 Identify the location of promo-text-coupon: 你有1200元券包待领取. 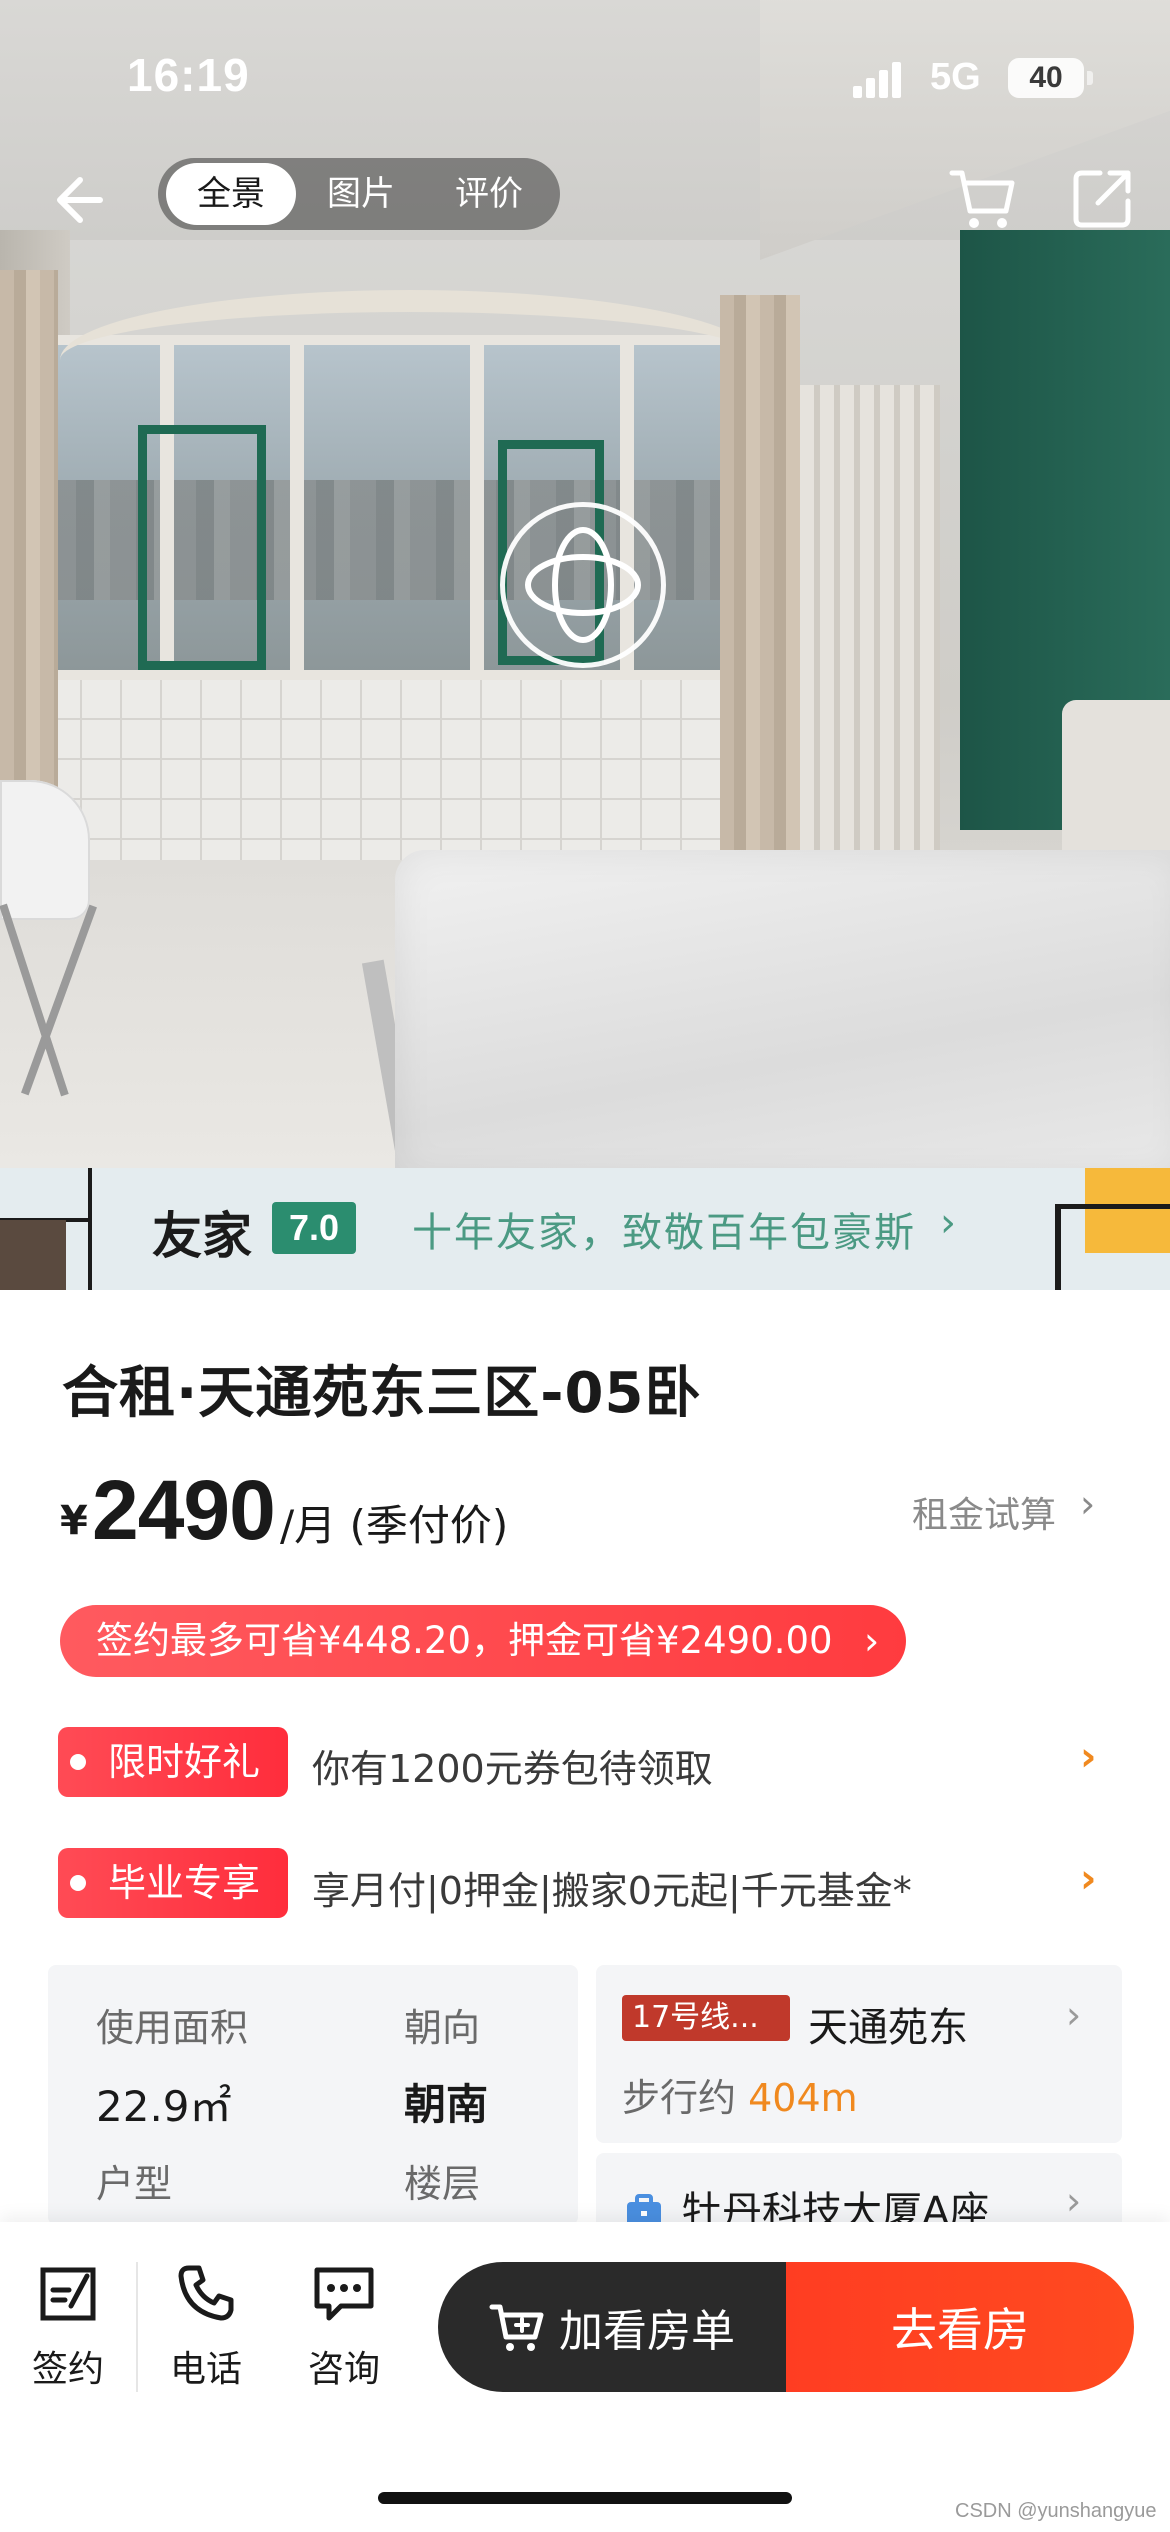
(512, 1765).